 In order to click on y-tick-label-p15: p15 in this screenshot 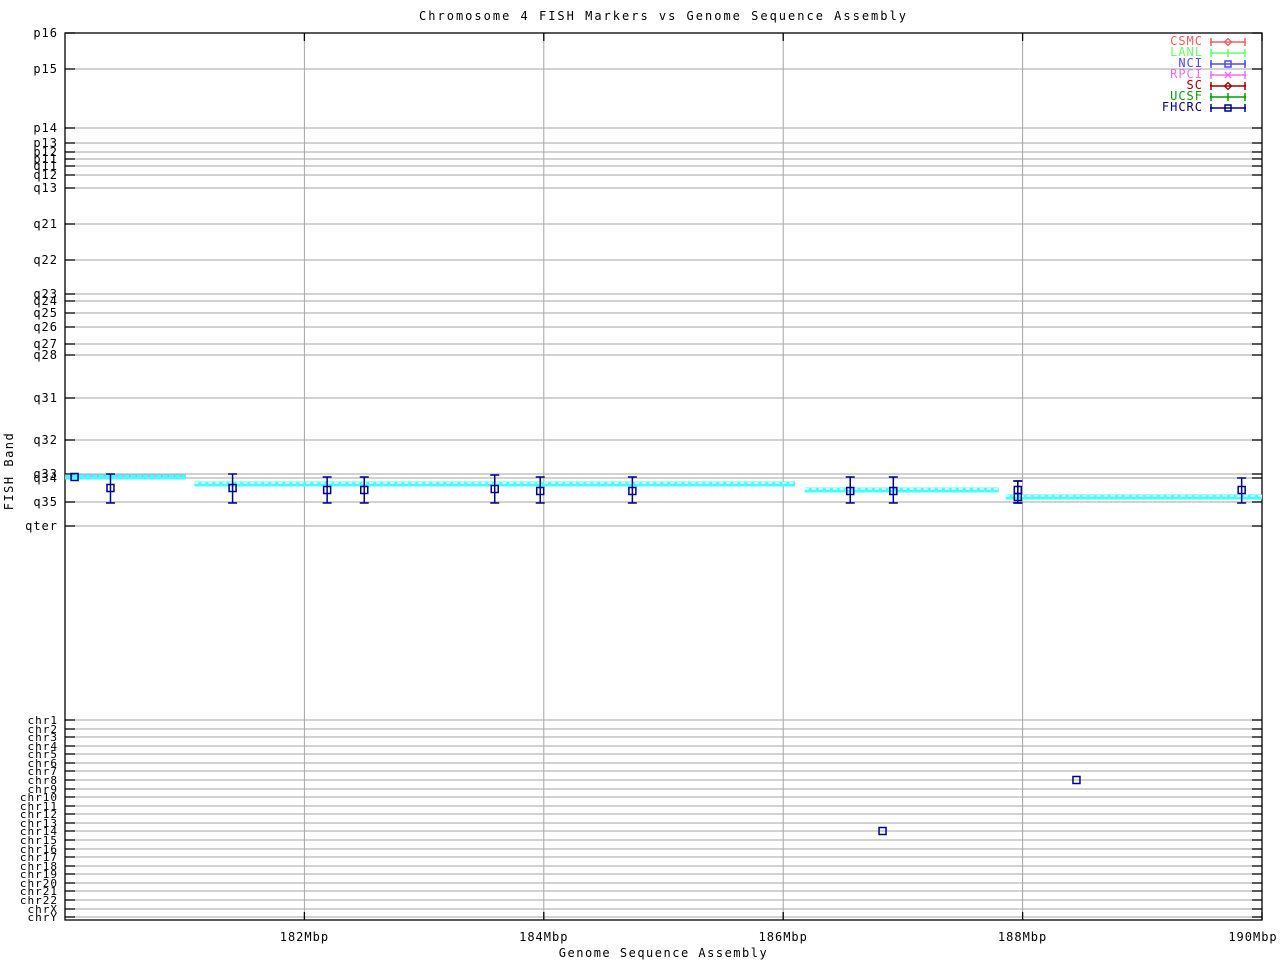, I will do `click(45, 69)`.